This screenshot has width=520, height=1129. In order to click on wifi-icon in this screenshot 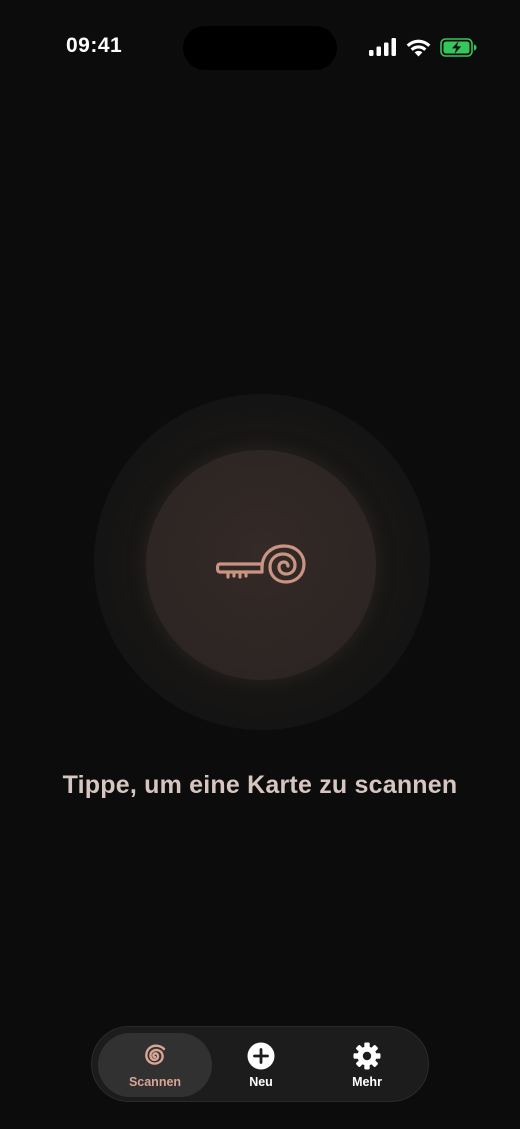, I will do `click(418, 47)`.